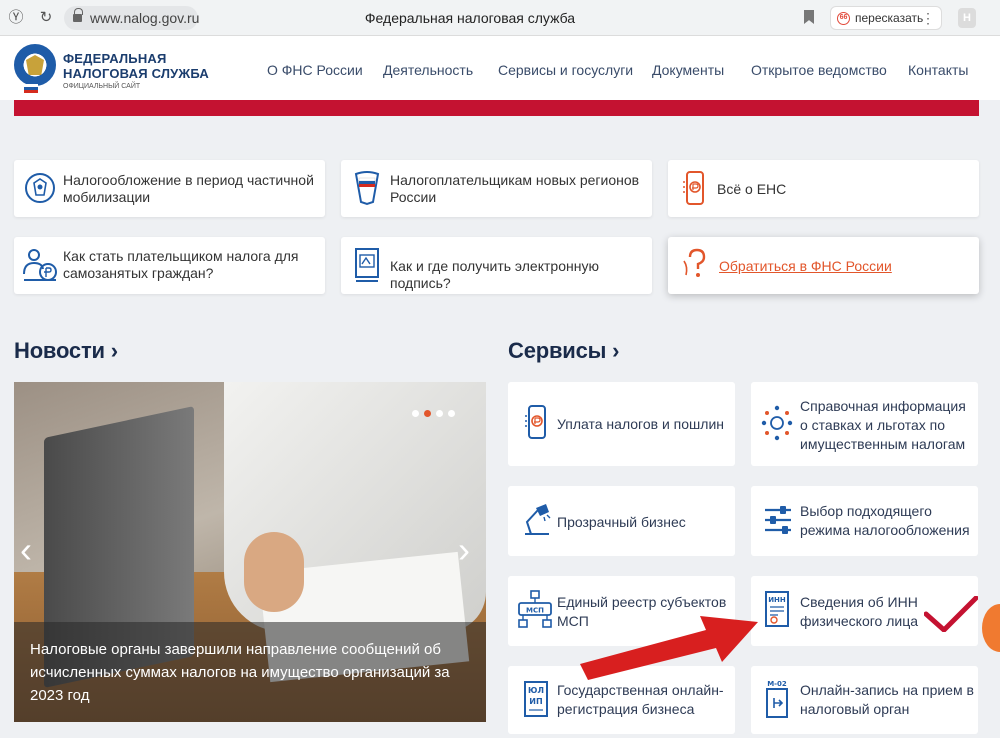 The image size is (1000, 749). I want to click on msp-network-icon: МСП, so click(535, 609).